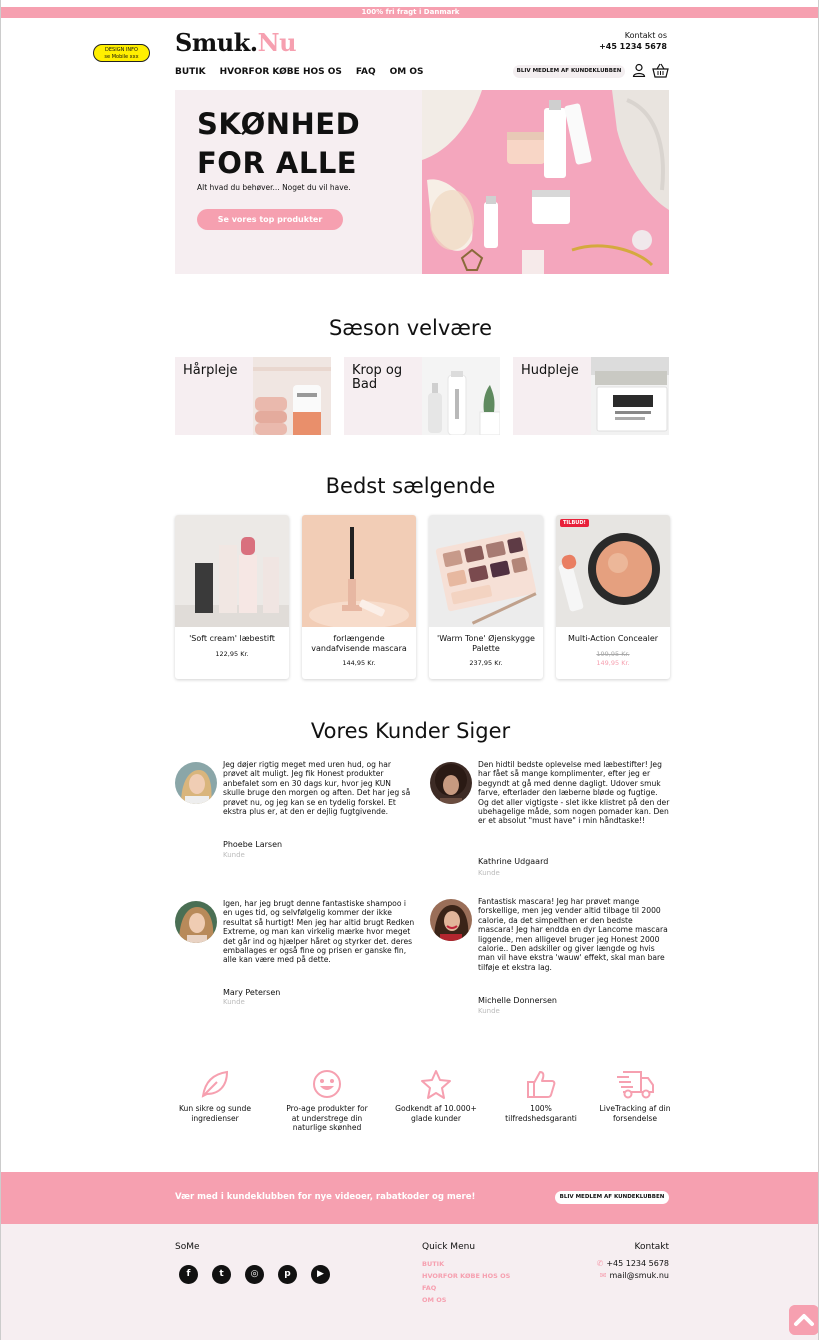  What do you see at coordinates (633, 46) in the screenshot?
I see `header-phone: +45 1234 5678` at bounding box center [633, 46].